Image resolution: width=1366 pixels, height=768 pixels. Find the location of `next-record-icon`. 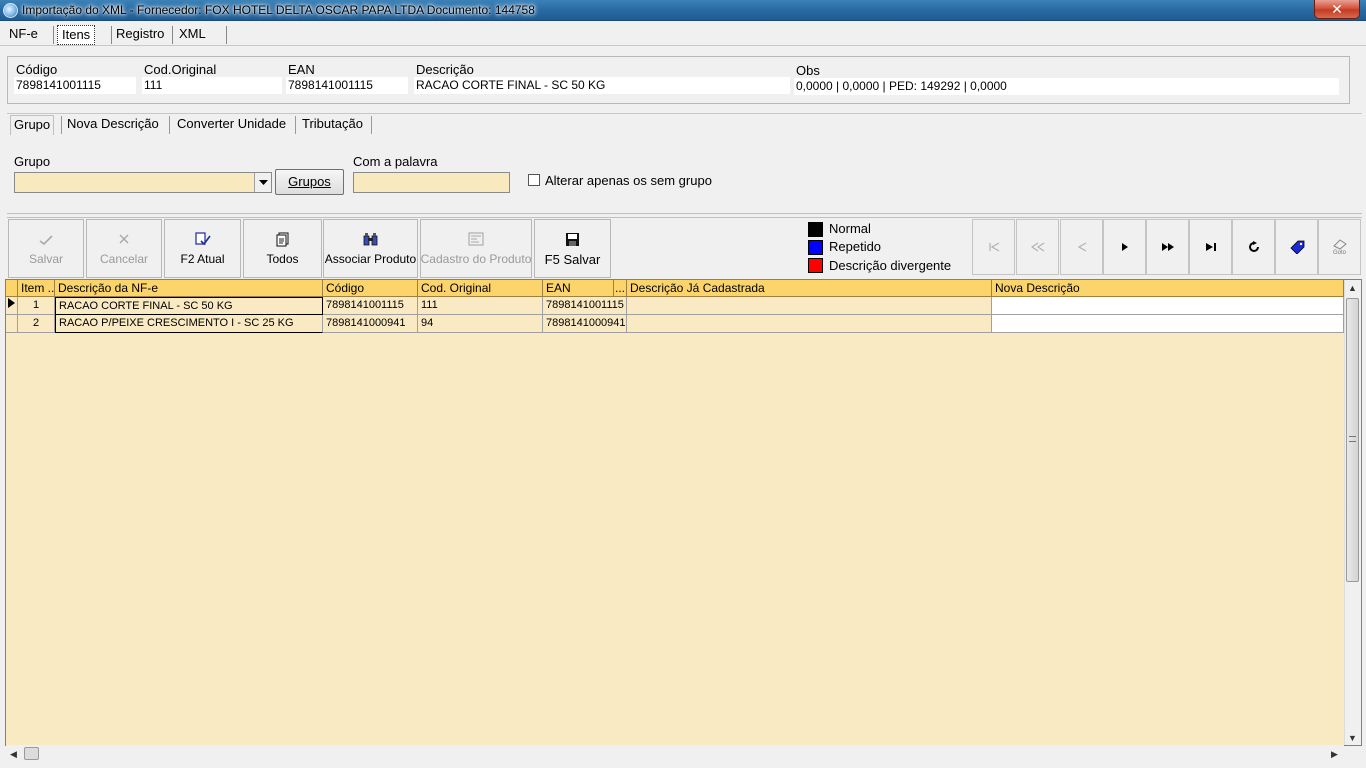

next-record-icon is located at coordinates (1124, 247).